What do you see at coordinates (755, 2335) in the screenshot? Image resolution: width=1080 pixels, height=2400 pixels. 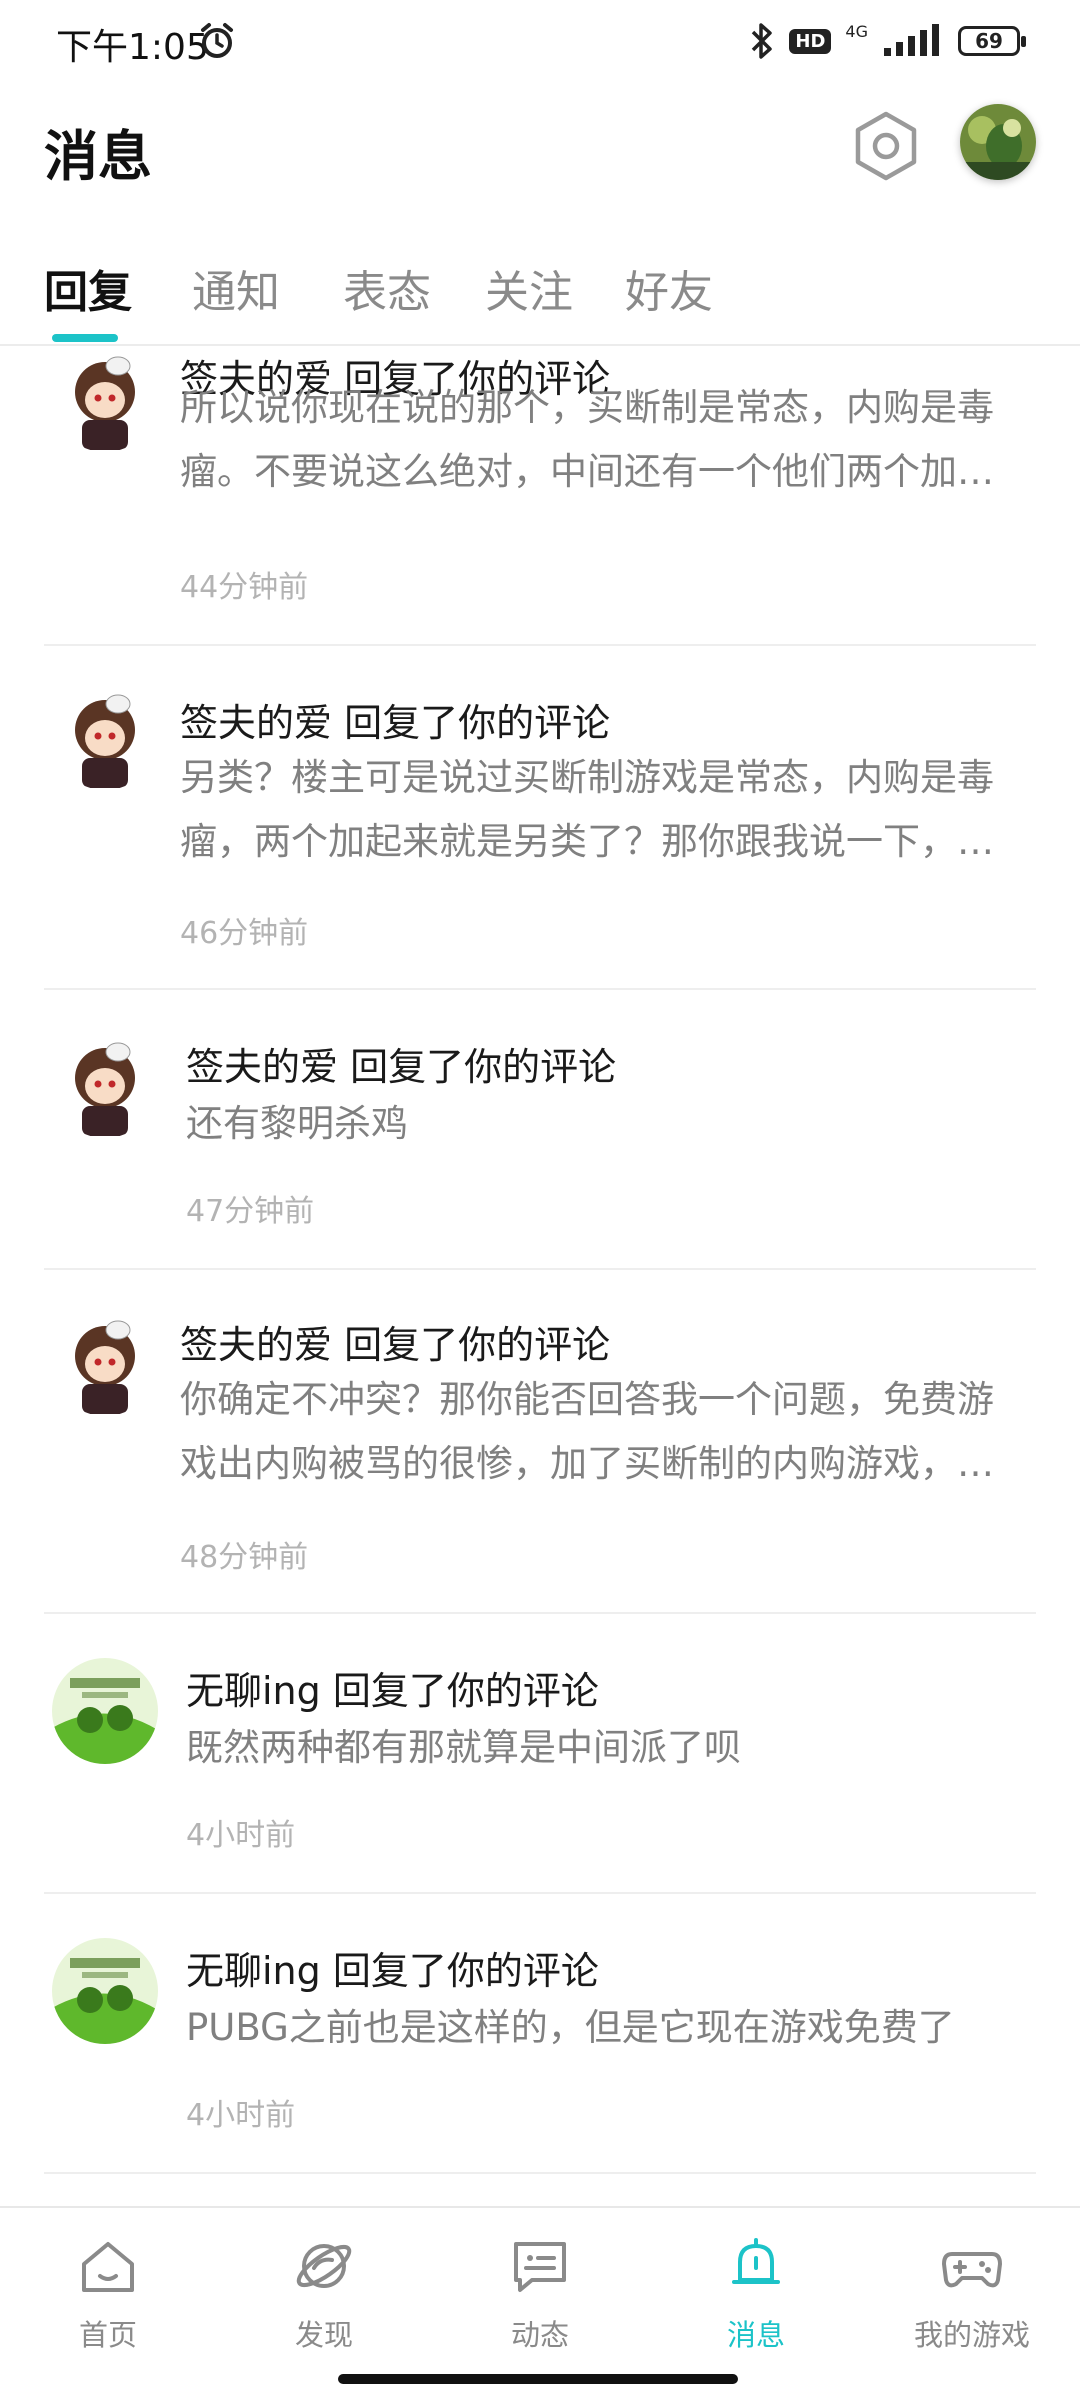 I see `nav-label: 消息` at bounding box center [755, 2335].